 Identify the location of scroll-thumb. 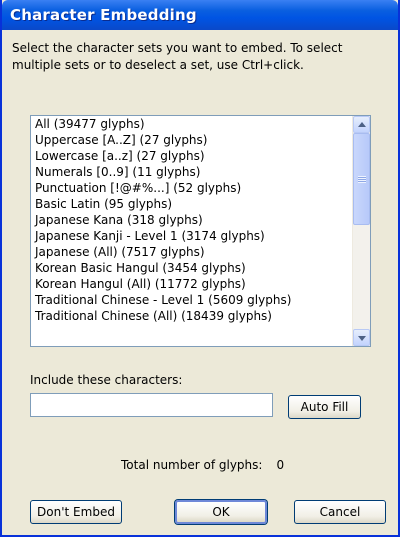
(361, 179).